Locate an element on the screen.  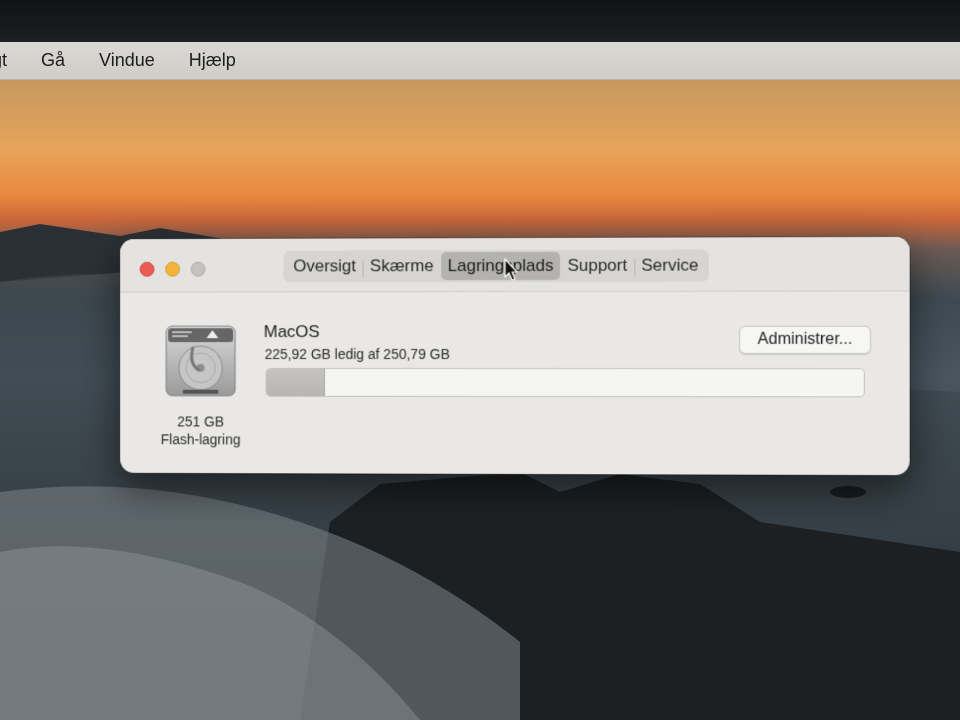
minimize-button is located at coordinates (172, 269).